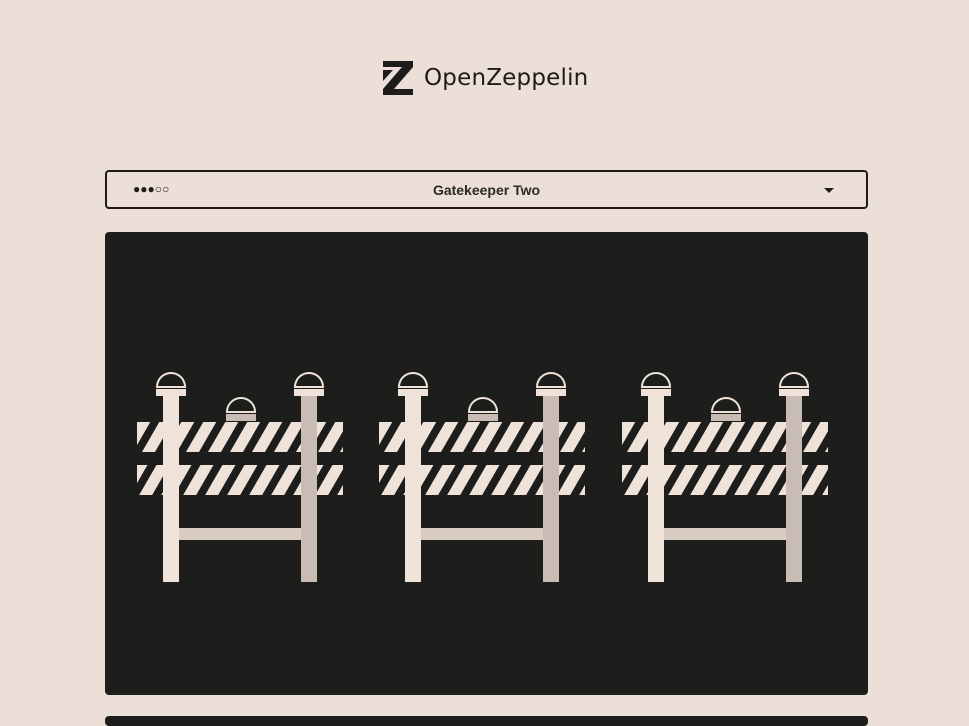 Image resolution: width=969 pixels, height=726 pixels. Describe the element at coordinates (486, 721) in the screenshot. I see `next-panel-edge` at that location.